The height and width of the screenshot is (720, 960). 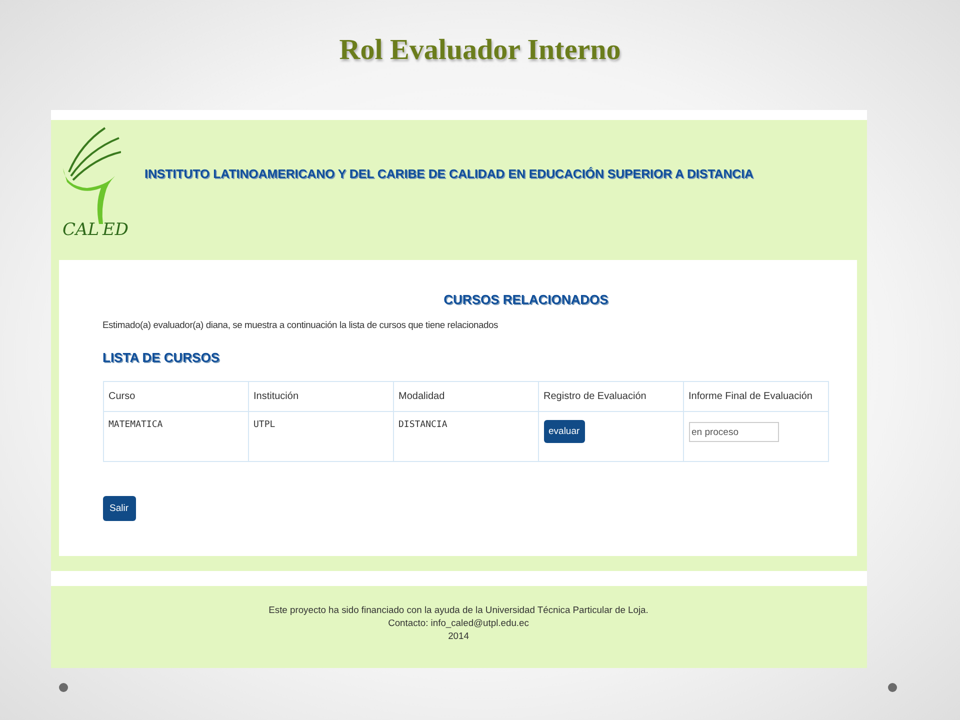 What do you see at coordinates (115, 230) in the screenshot?
I see `logo-text: ED` at bounding box center [115, 230].